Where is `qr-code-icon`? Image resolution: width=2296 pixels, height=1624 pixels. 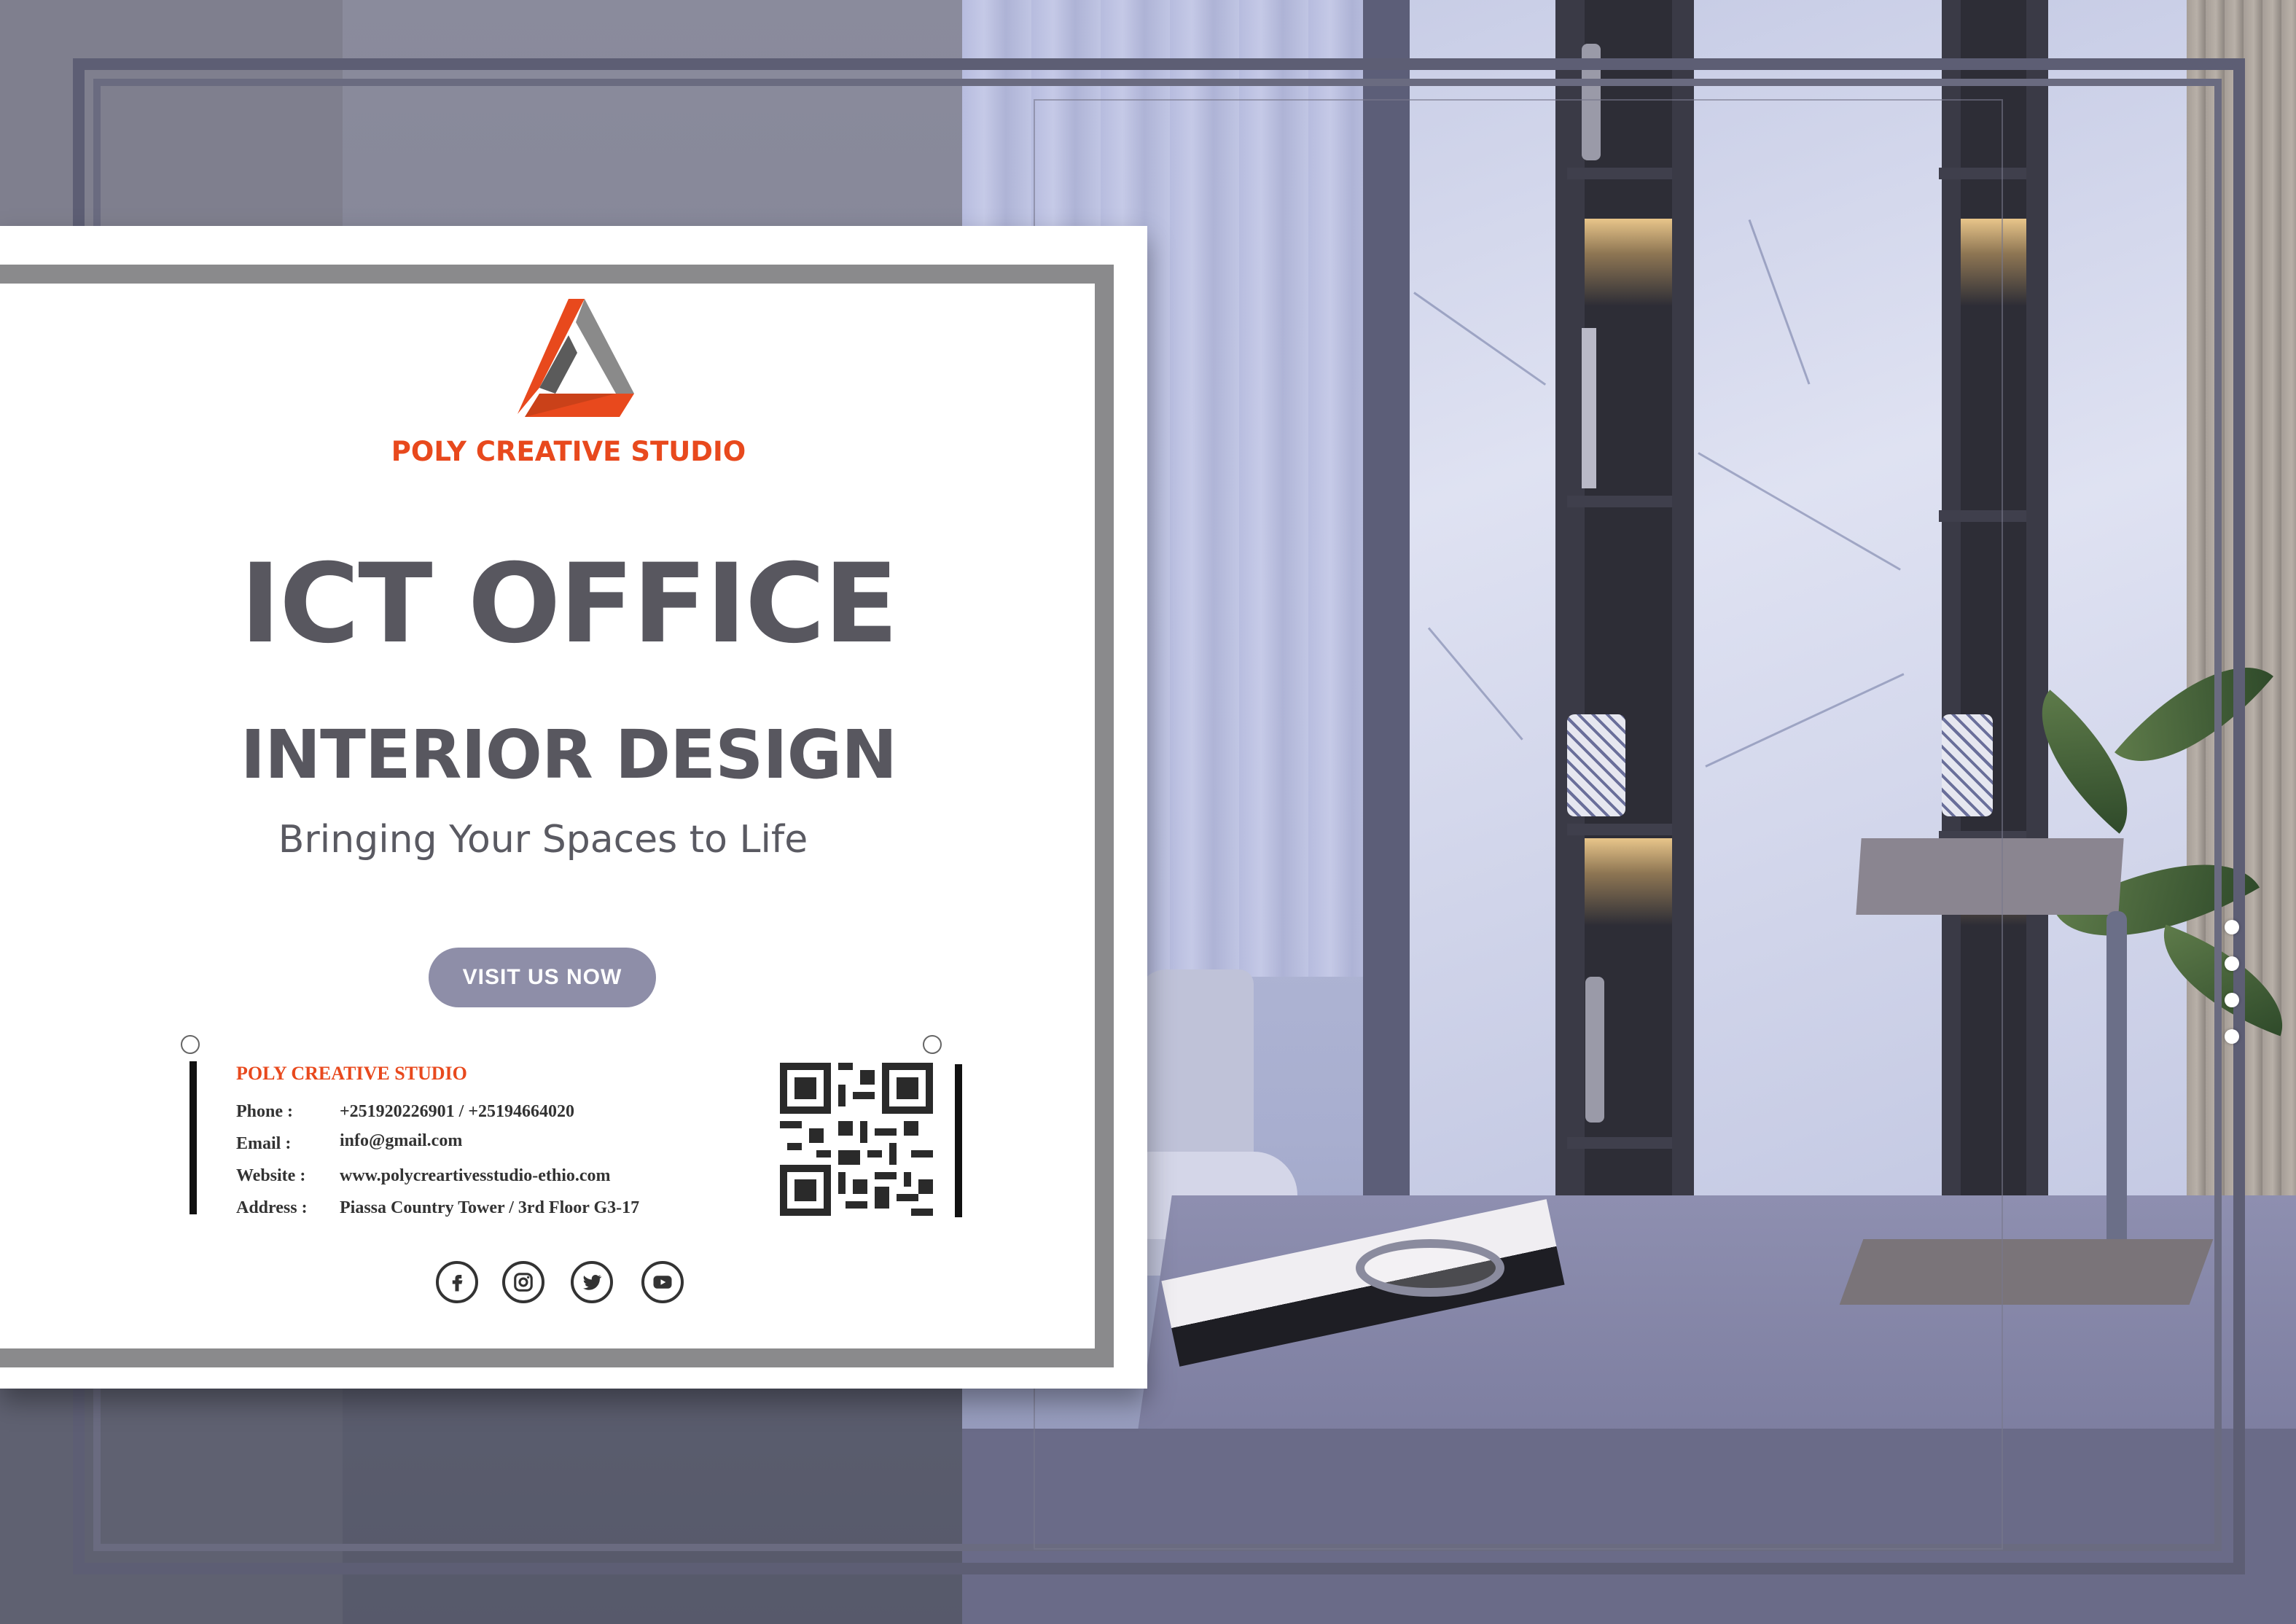 qr-code-icon is located at coordinates (857, 1139).